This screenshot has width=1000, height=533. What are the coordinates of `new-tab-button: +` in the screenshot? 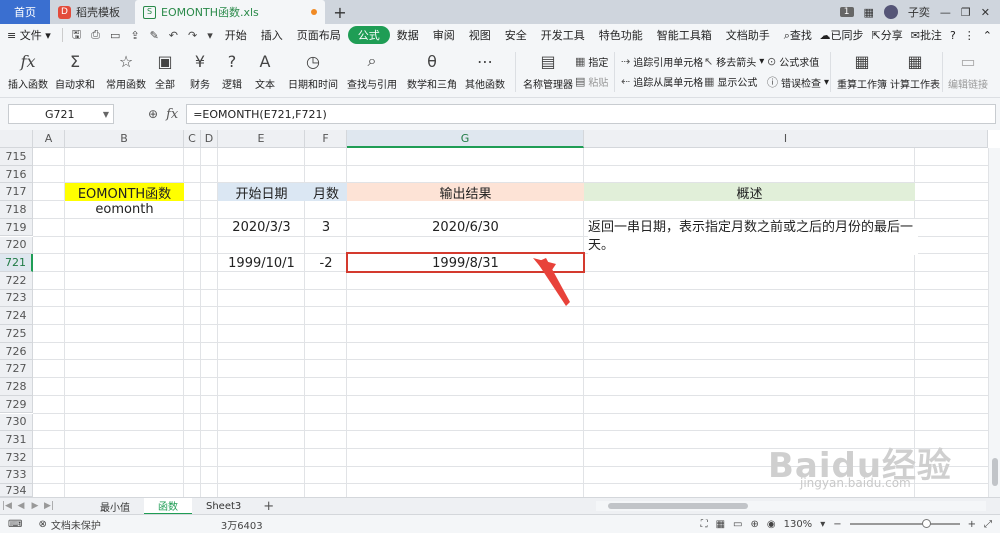 It's located at (340, 12).